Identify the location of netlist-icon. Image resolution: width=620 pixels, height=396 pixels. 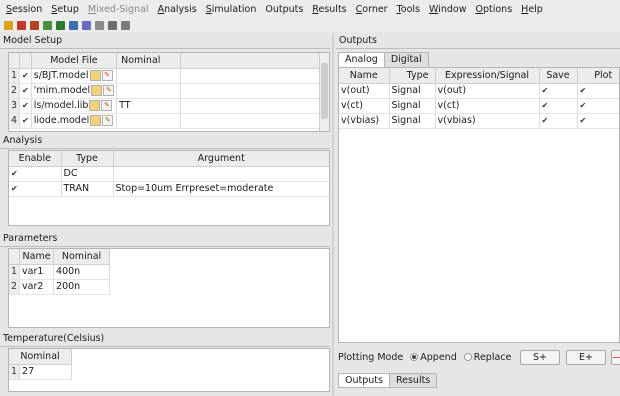
(47, 25).